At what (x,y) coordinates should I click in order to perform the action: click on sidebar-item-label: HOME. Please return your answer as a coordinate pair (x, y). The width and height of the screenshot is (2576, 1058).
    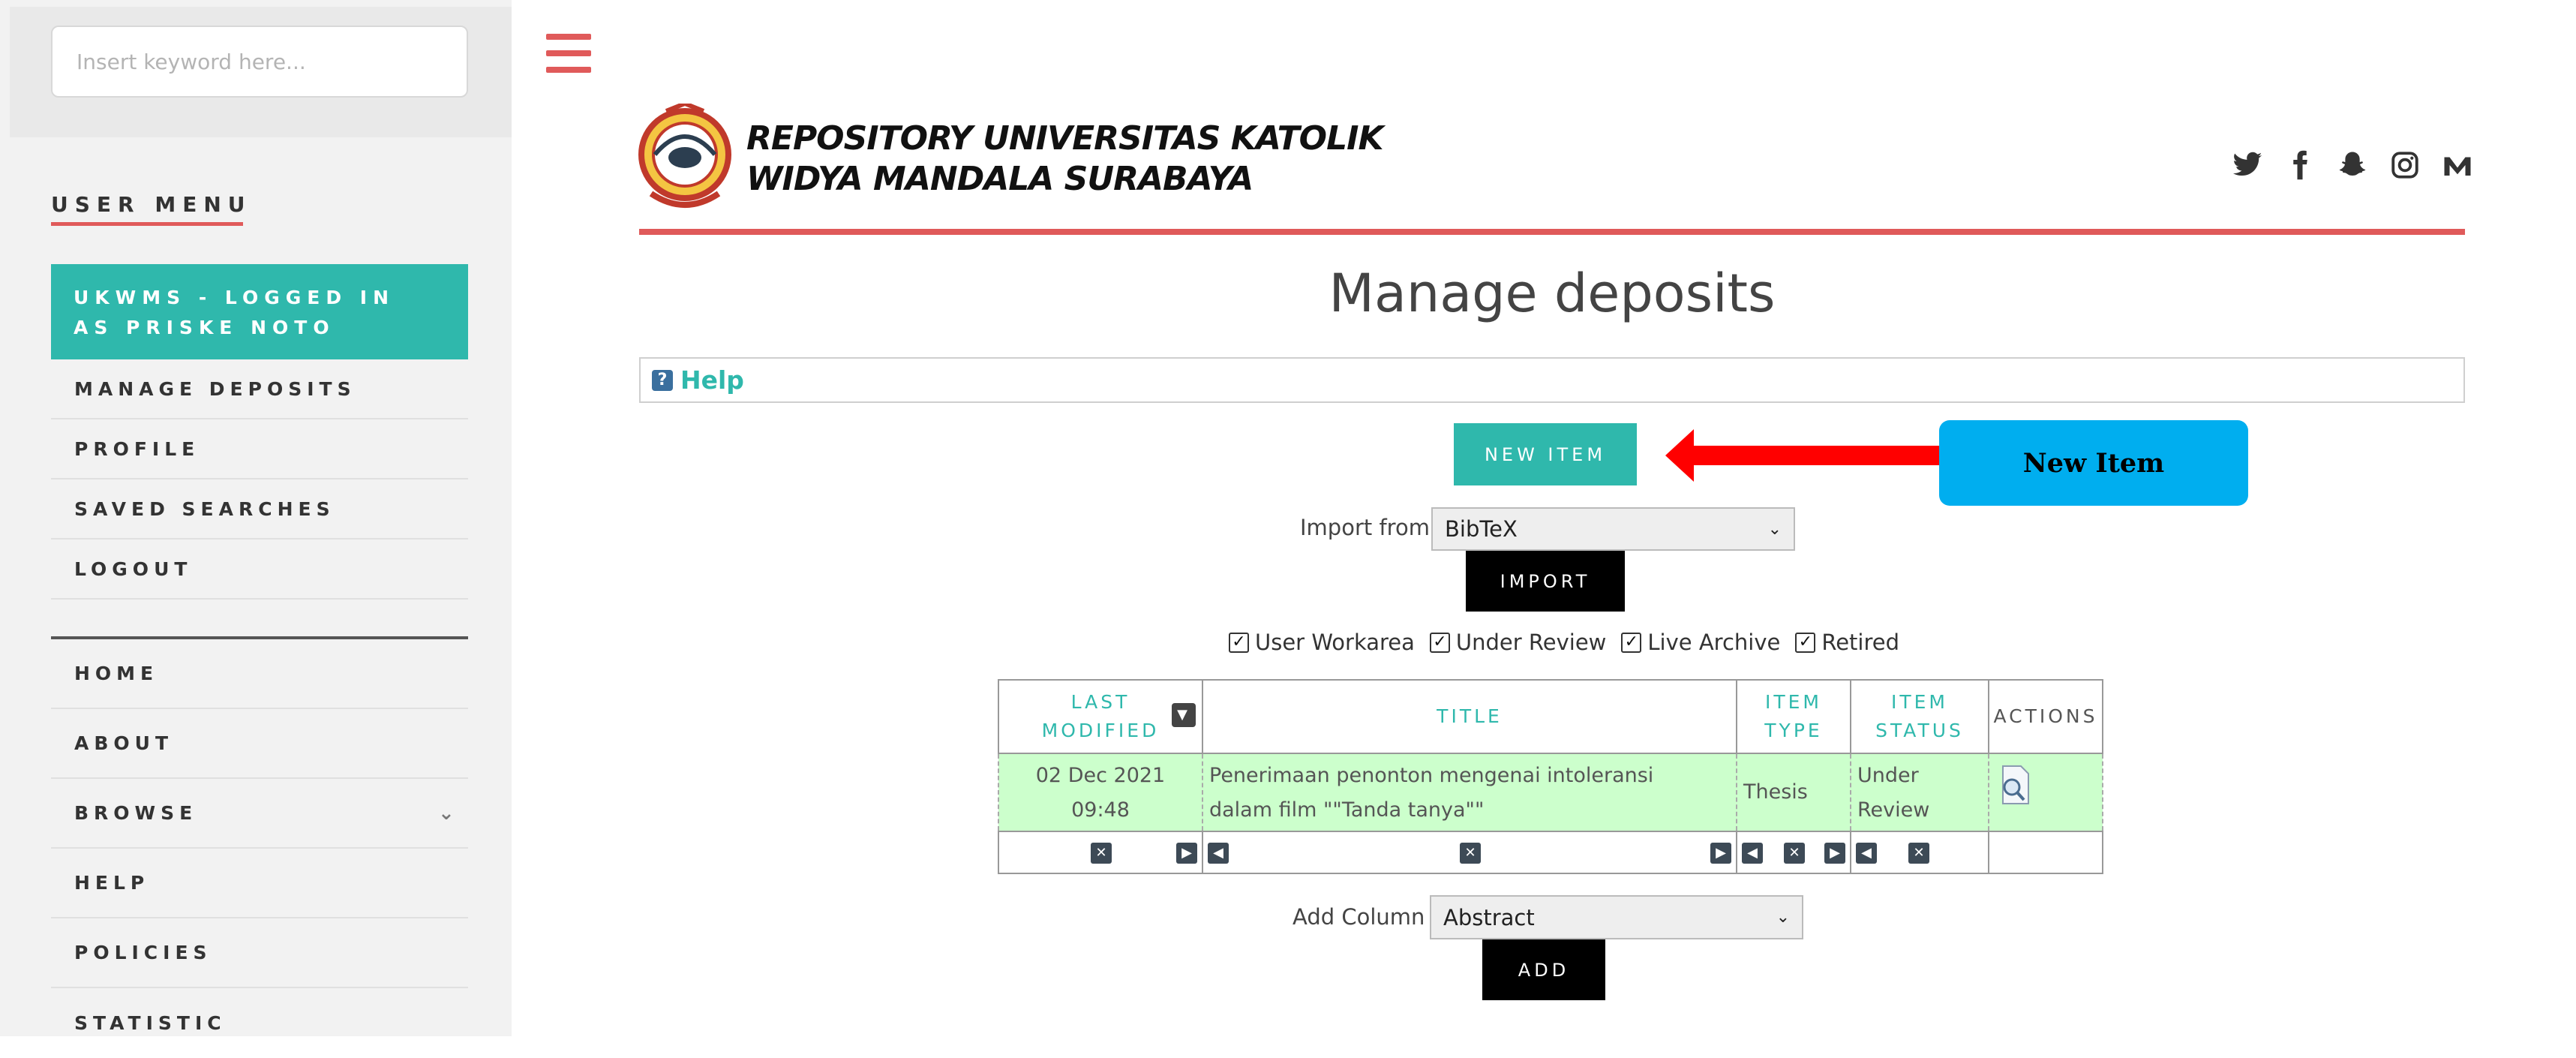
    Looking at the image, I should click on (116, 673).